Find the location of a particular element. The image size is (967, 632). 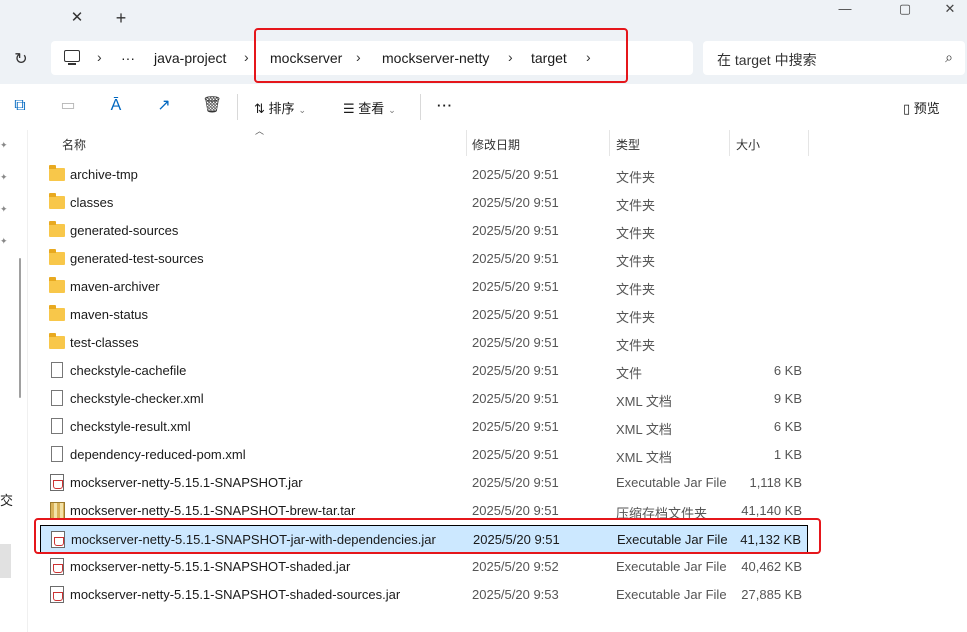

file-name: maven-archiver is located at coordinates (115, 286).